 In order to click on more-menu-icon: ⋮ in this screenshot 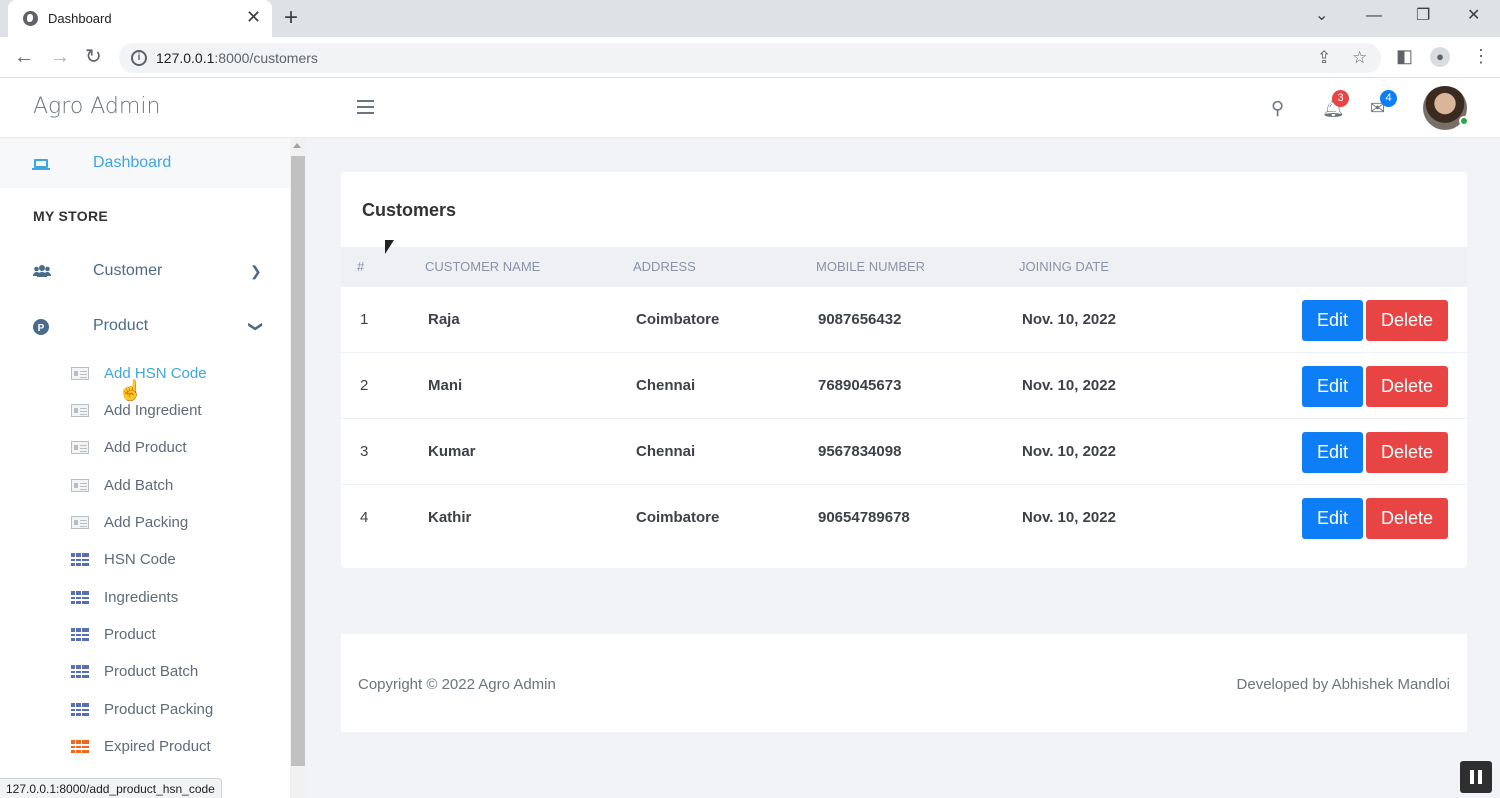, I will do `click(1481, 56)`.